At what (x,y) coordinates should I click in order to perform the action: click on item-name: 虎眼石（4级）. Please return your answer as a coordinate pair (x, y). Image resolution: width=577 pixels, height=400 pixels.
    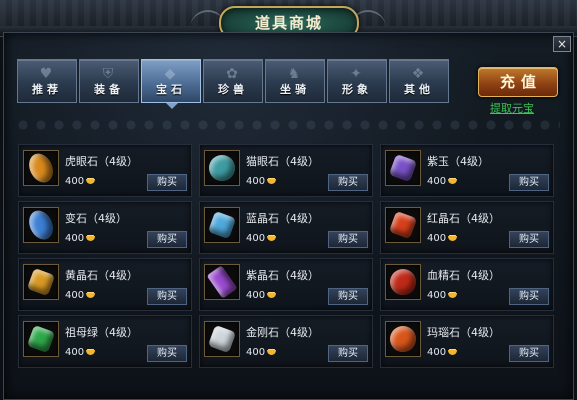
    Looking at the image, I should click on (101, 161).